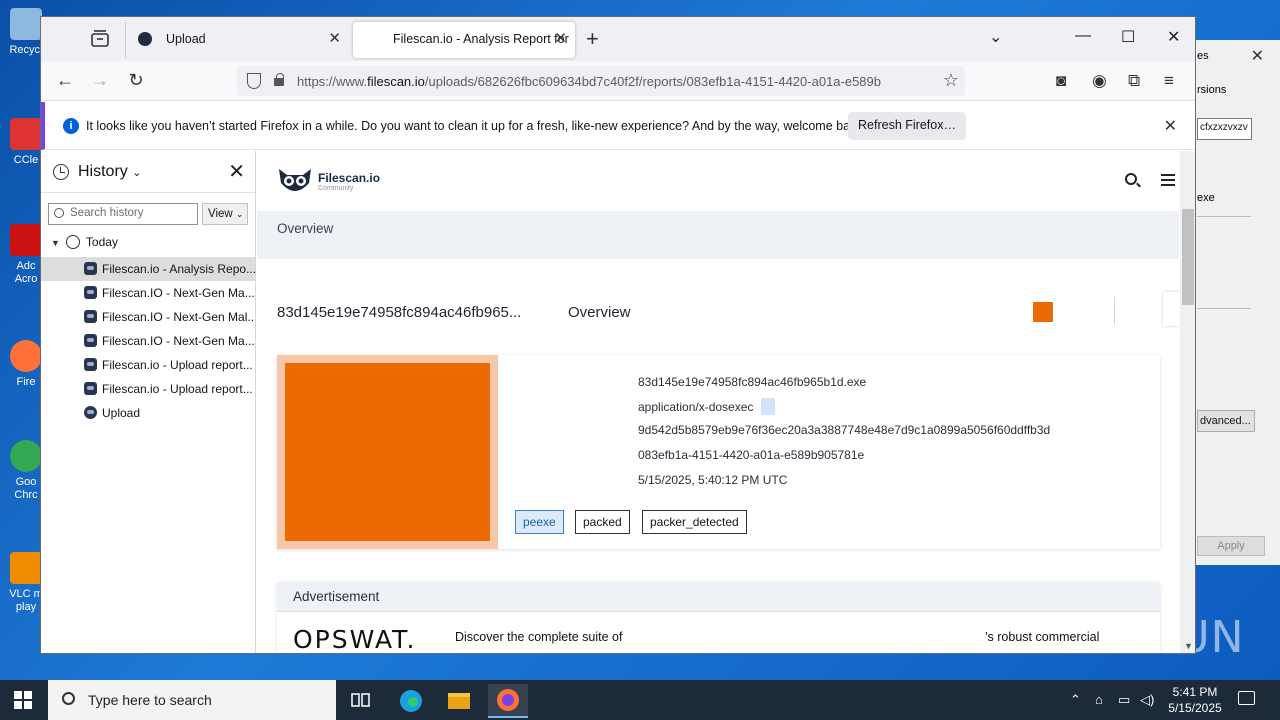 The width and height of the screenshot is (1280, 720). Describe the element at coordinates (100, 39) in the screenshot. I see `firefox-view-icon` at that location.